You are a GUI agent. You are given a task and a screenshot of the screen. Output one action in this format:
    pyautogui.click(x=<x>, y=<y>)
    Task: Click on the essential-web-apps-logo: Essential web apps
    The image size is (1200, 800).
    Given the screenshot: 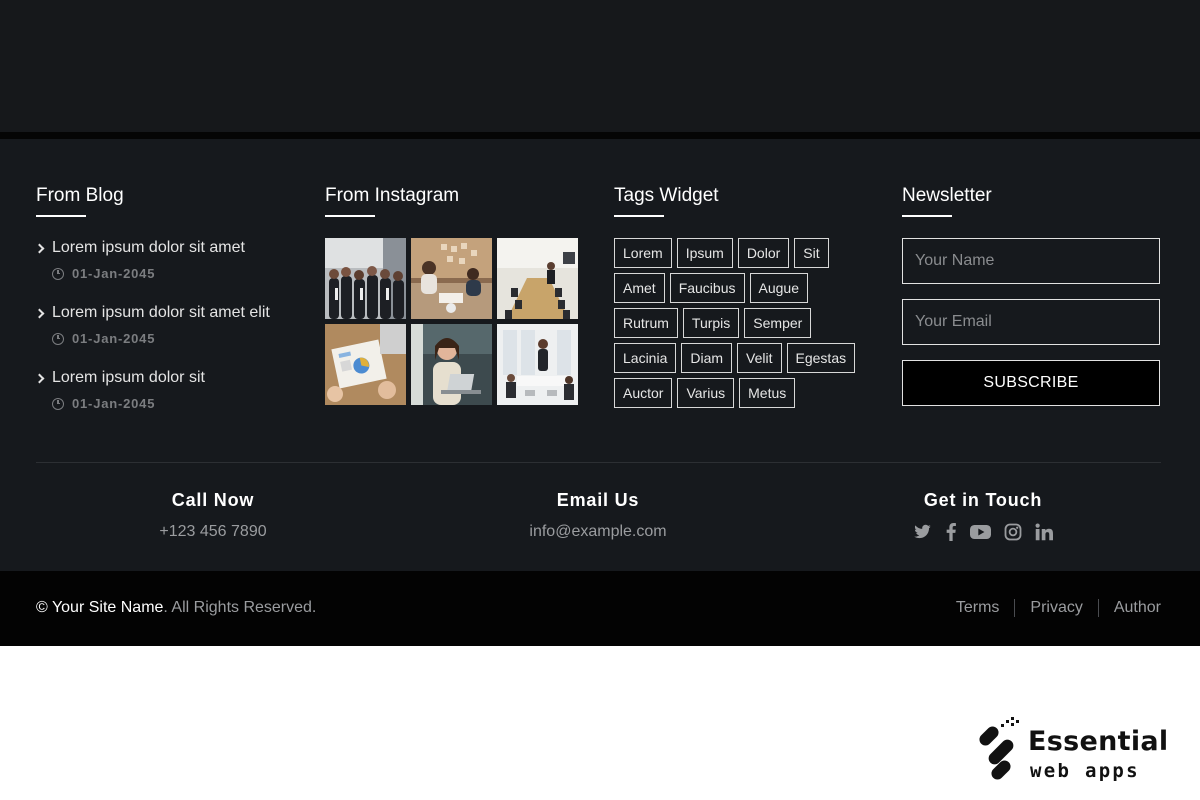 What is the action you would take?
    pyautogui.click(x=1077, y=751)
    